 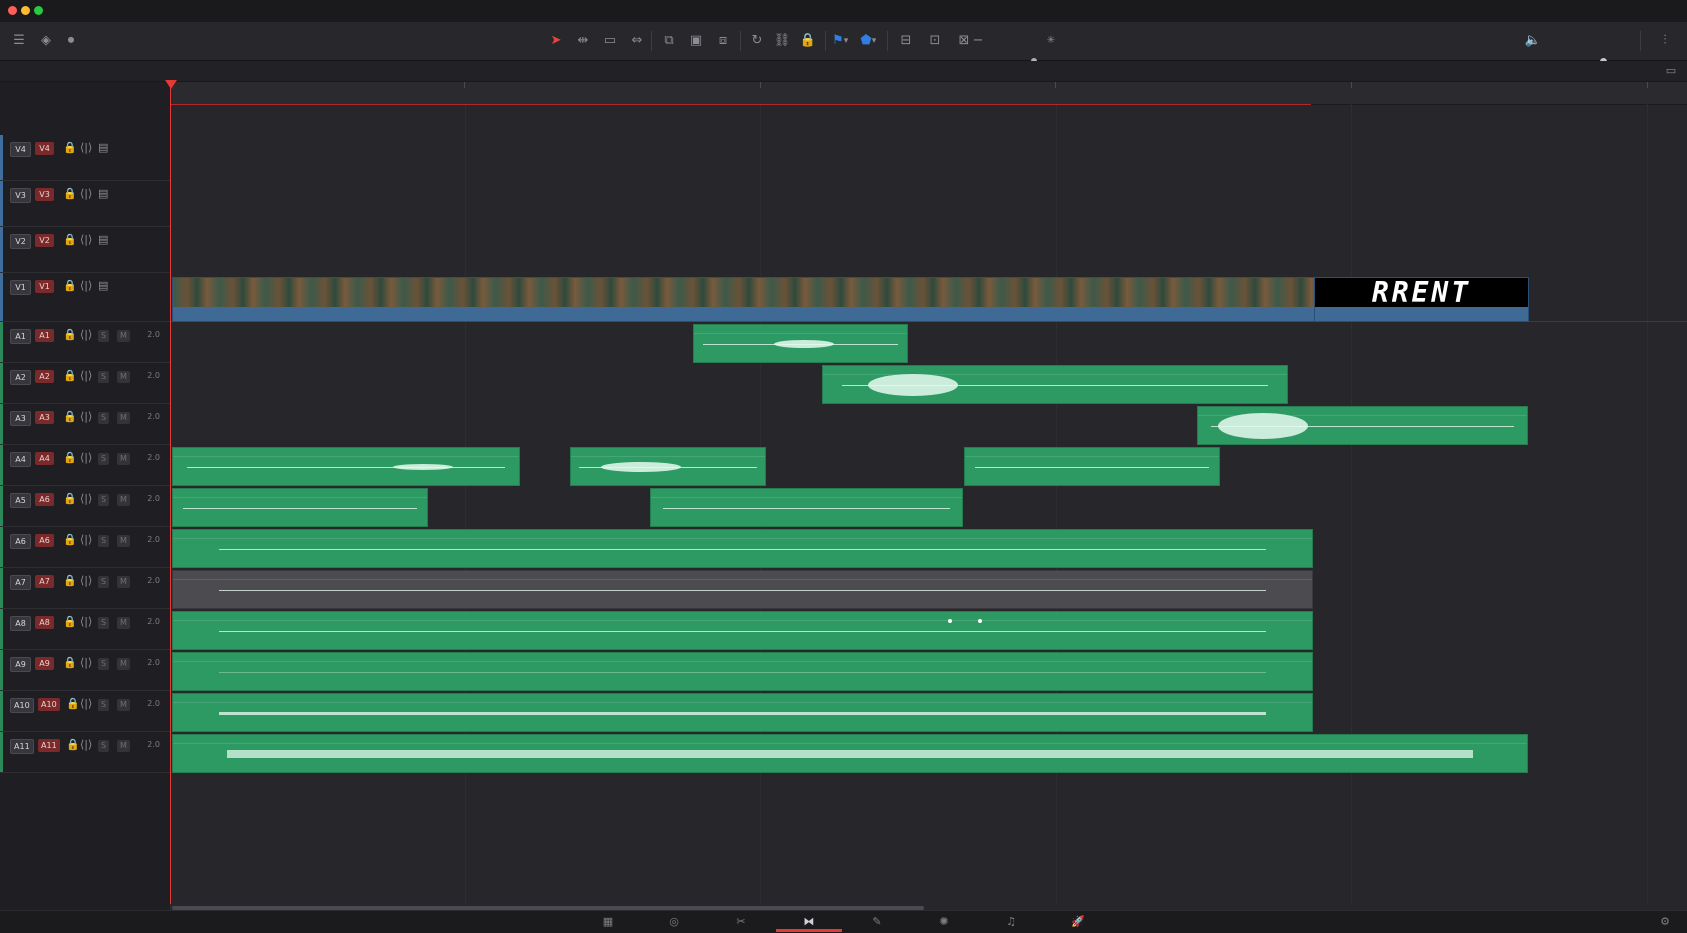 What do you see at coordinates (1671, 71) in the screenshot?
I see `sidebar-icon: ▭` at bounding box center [1671, 71].